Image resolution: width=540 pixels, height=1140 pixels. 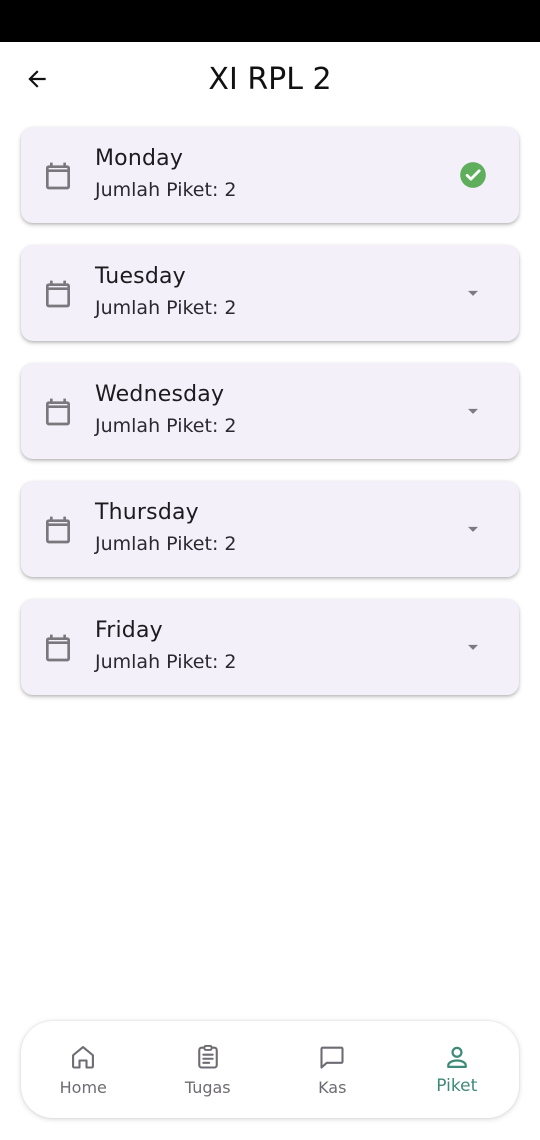 What do you see at coordinates (332, 1057) in the screenshot?
I see `chat-icon` at bounding box center [332, 1057].